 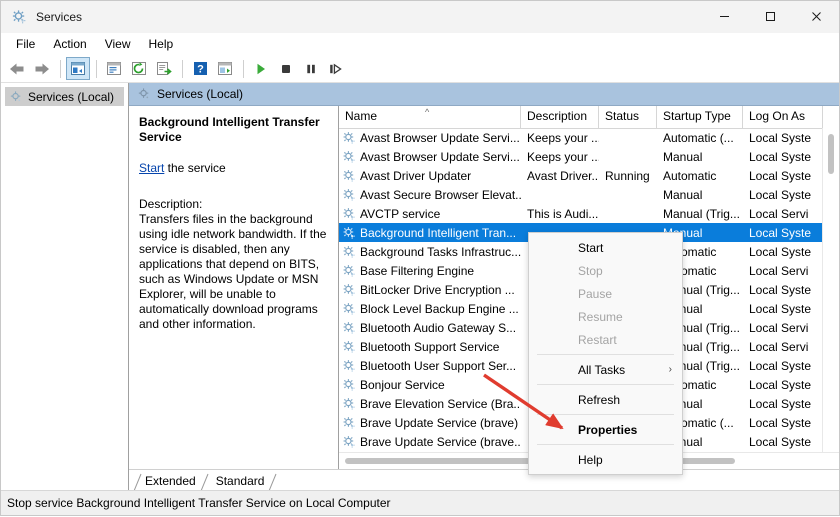 I want to click on cell-startup-type: Manual, so click(x=683, y=156).